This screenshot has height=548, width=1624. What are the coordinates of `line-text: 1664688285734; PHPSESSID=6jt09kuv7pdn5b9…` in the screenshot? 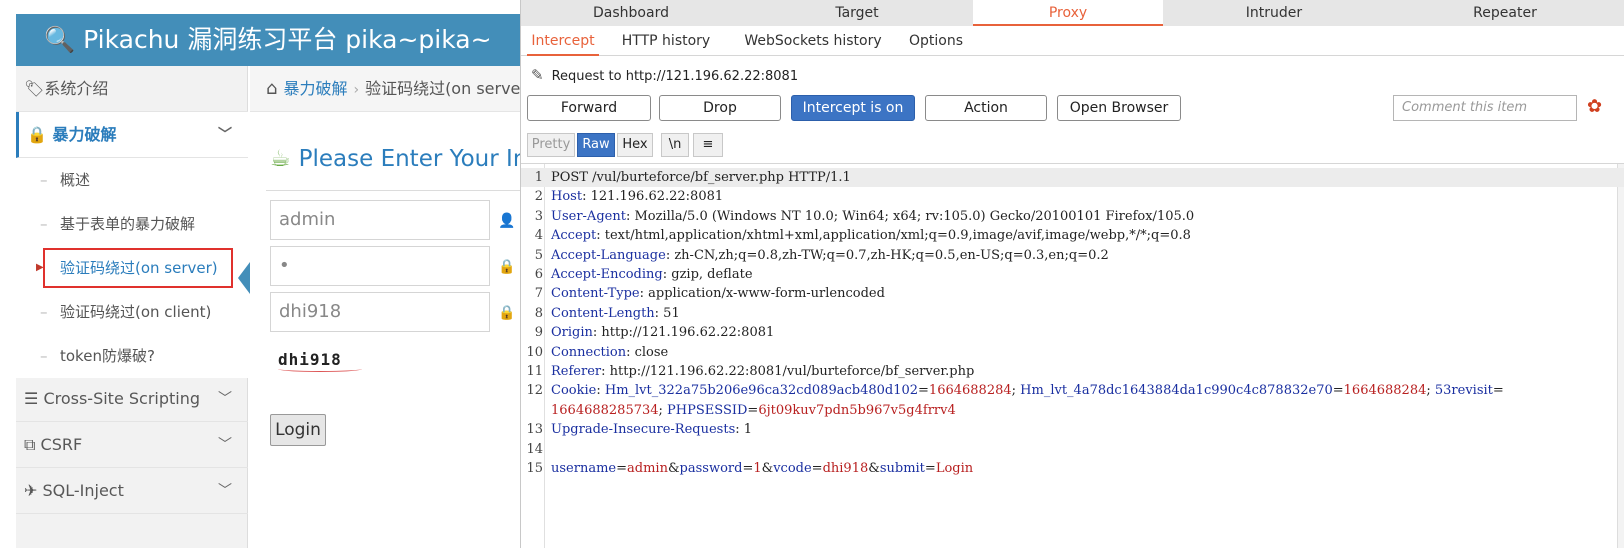 It's located at (753, 410).